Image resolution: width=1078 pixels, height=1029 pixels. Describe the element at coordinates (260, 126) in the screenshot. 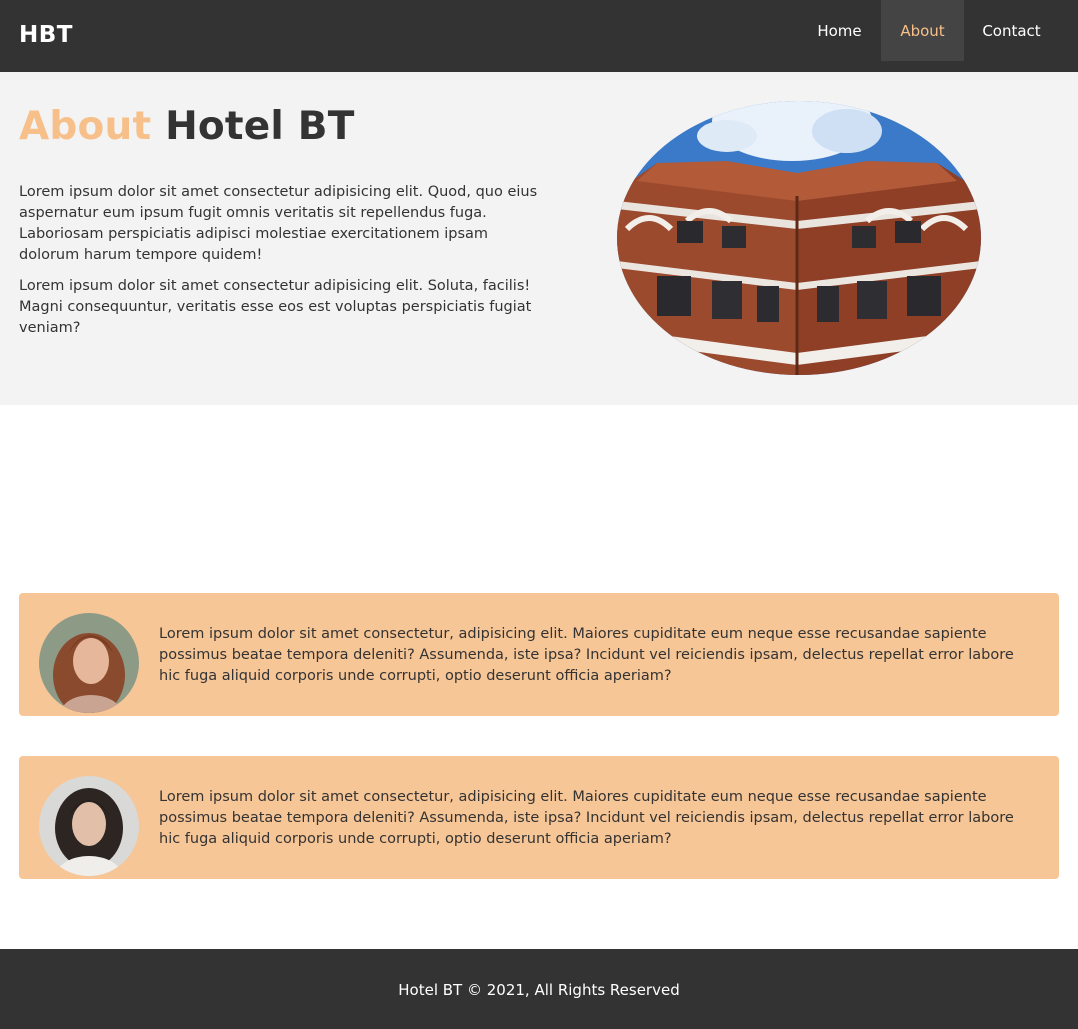

I see `about-heading-rest: Hotel BT` at that location.